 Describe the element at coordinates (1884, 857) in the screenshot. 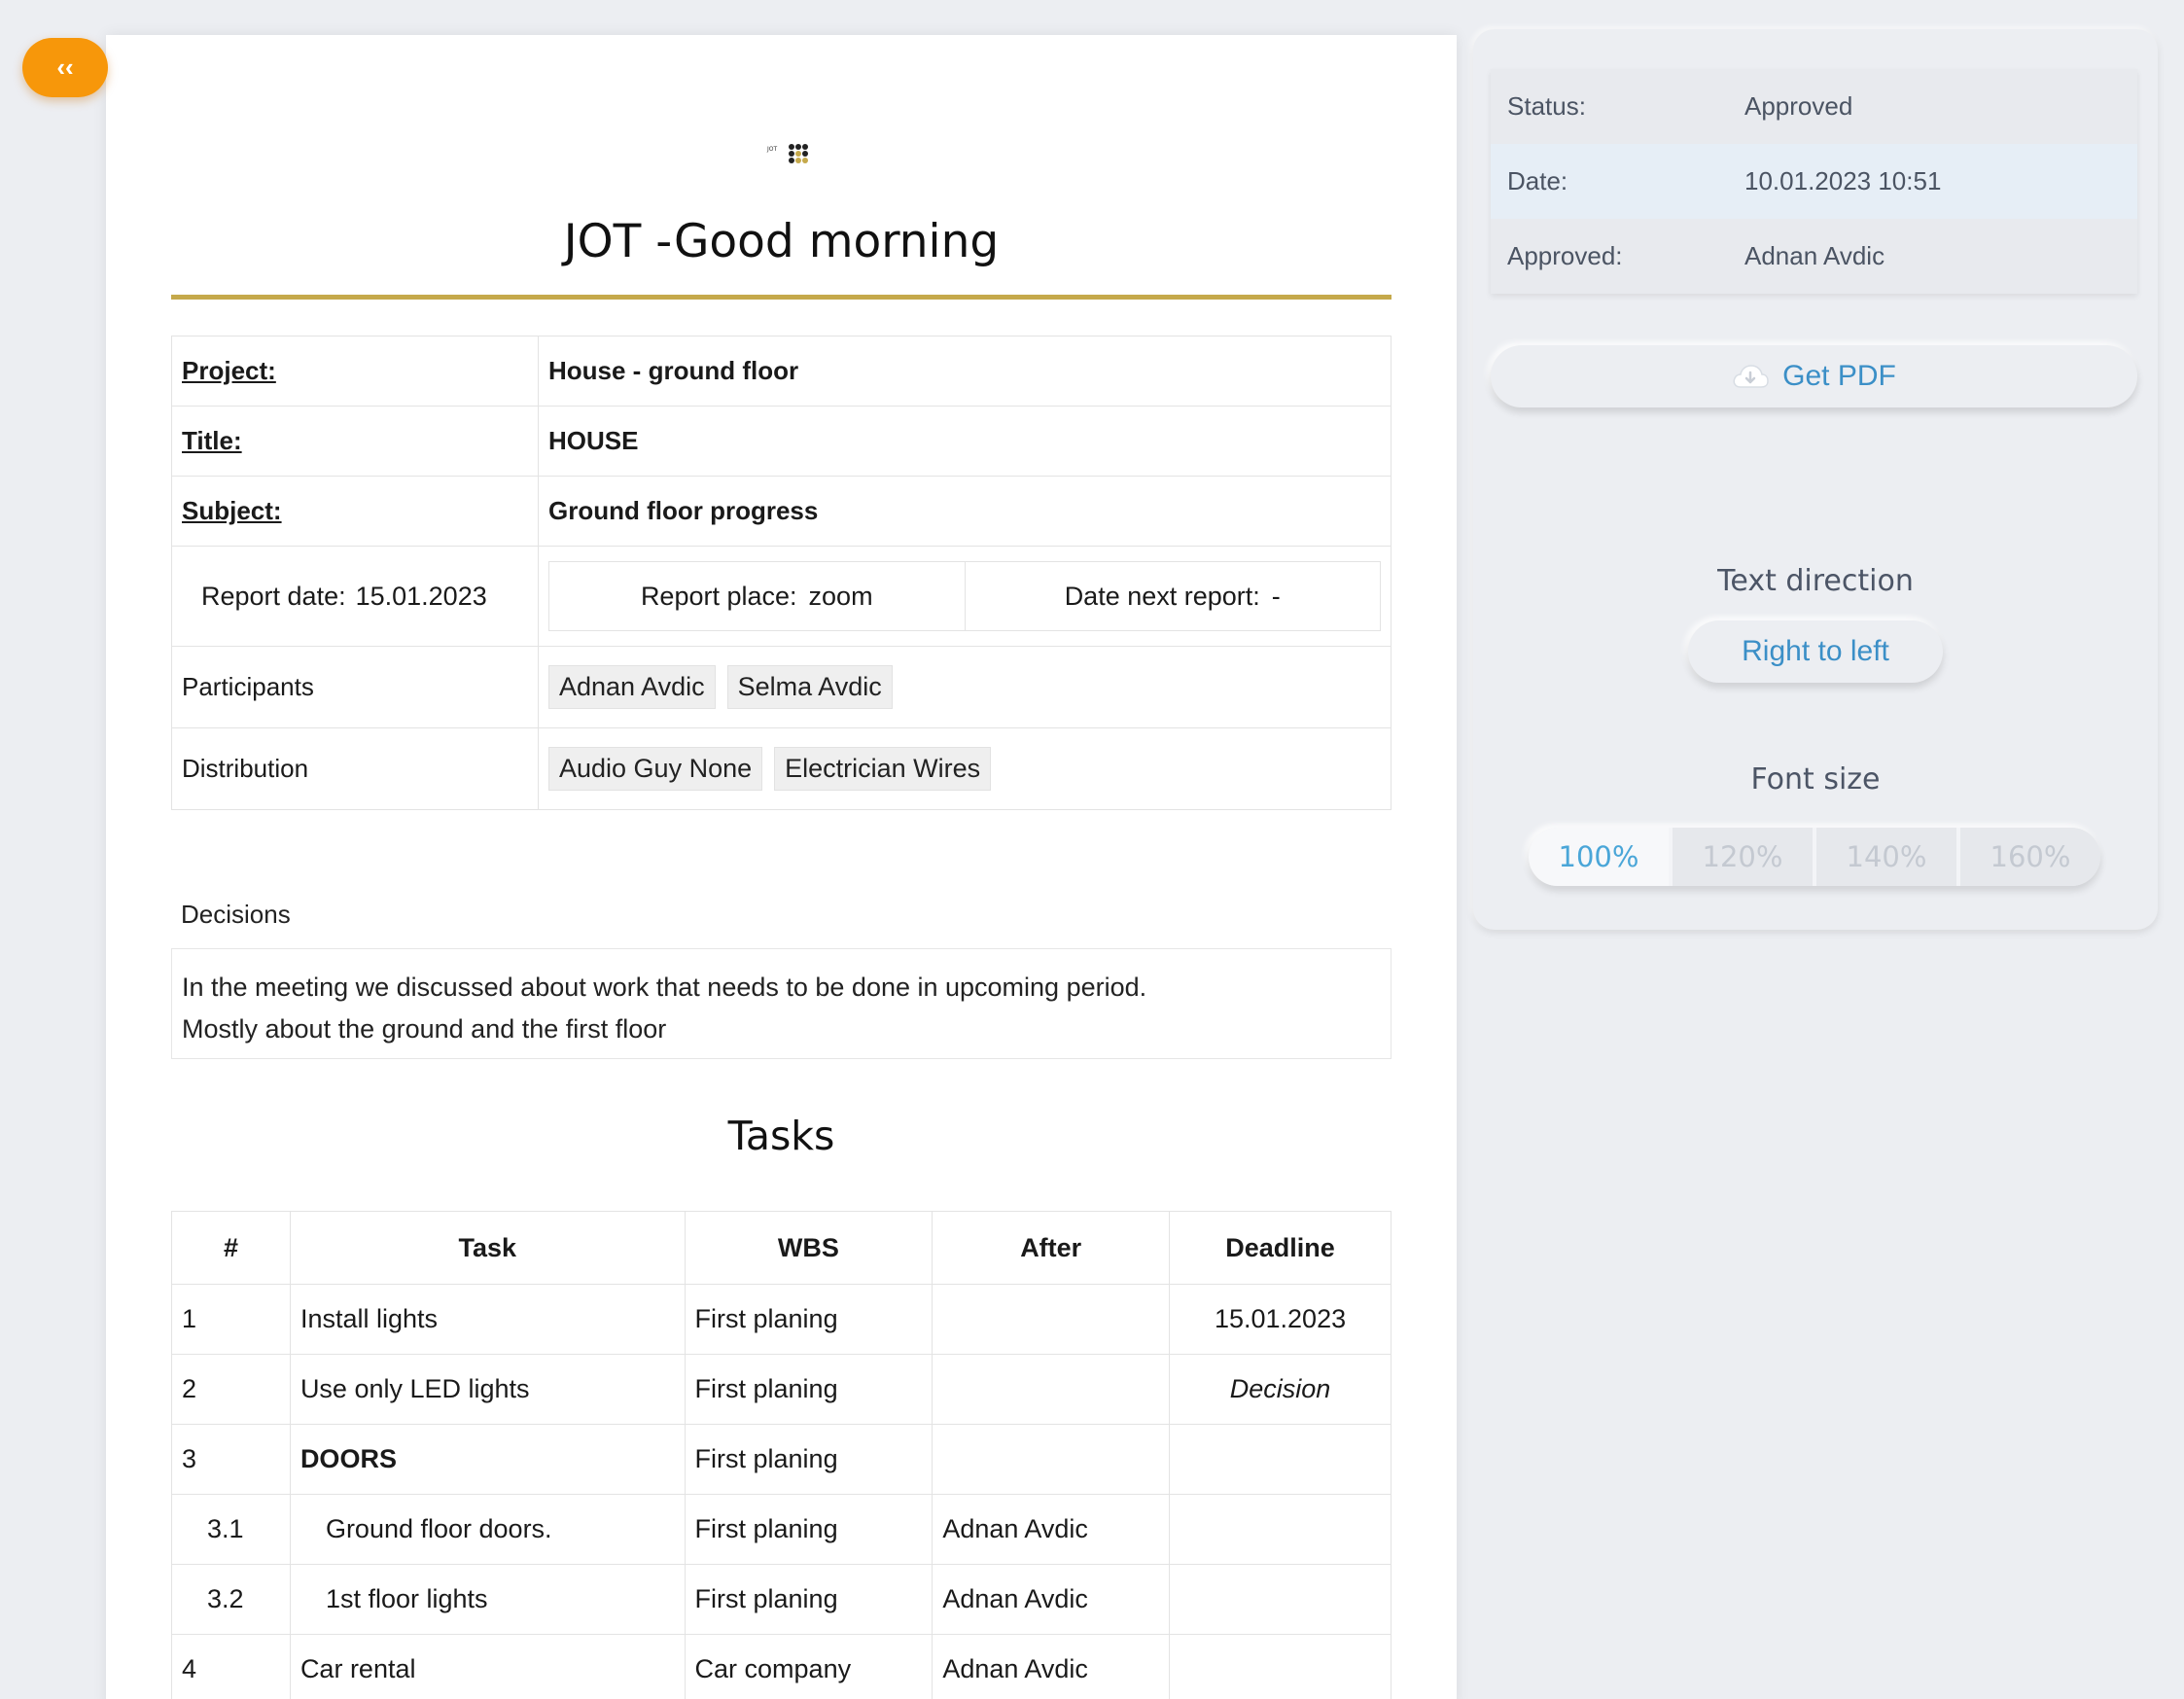

I see `font-size-140-button: 140%` at that location.